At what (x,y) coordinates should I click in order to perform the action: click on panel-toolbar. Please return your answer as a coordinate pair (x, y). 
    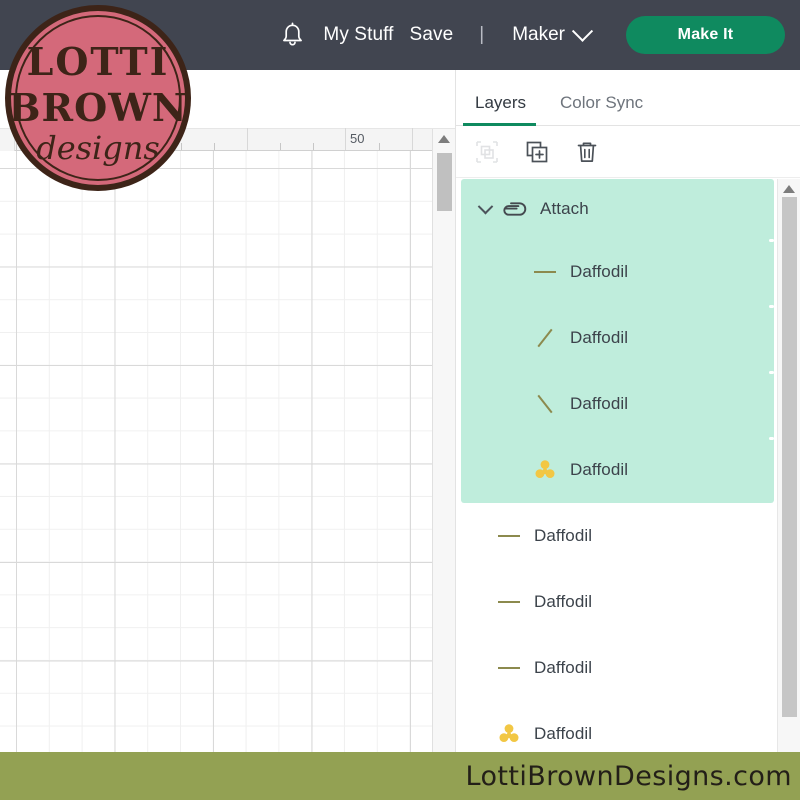
    Looking at the image, I should click on (628, 152).